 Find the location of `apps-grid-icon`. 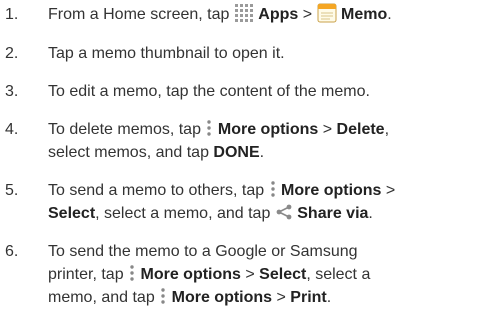

apps-grid-icon is located at coordinates (244, 12).